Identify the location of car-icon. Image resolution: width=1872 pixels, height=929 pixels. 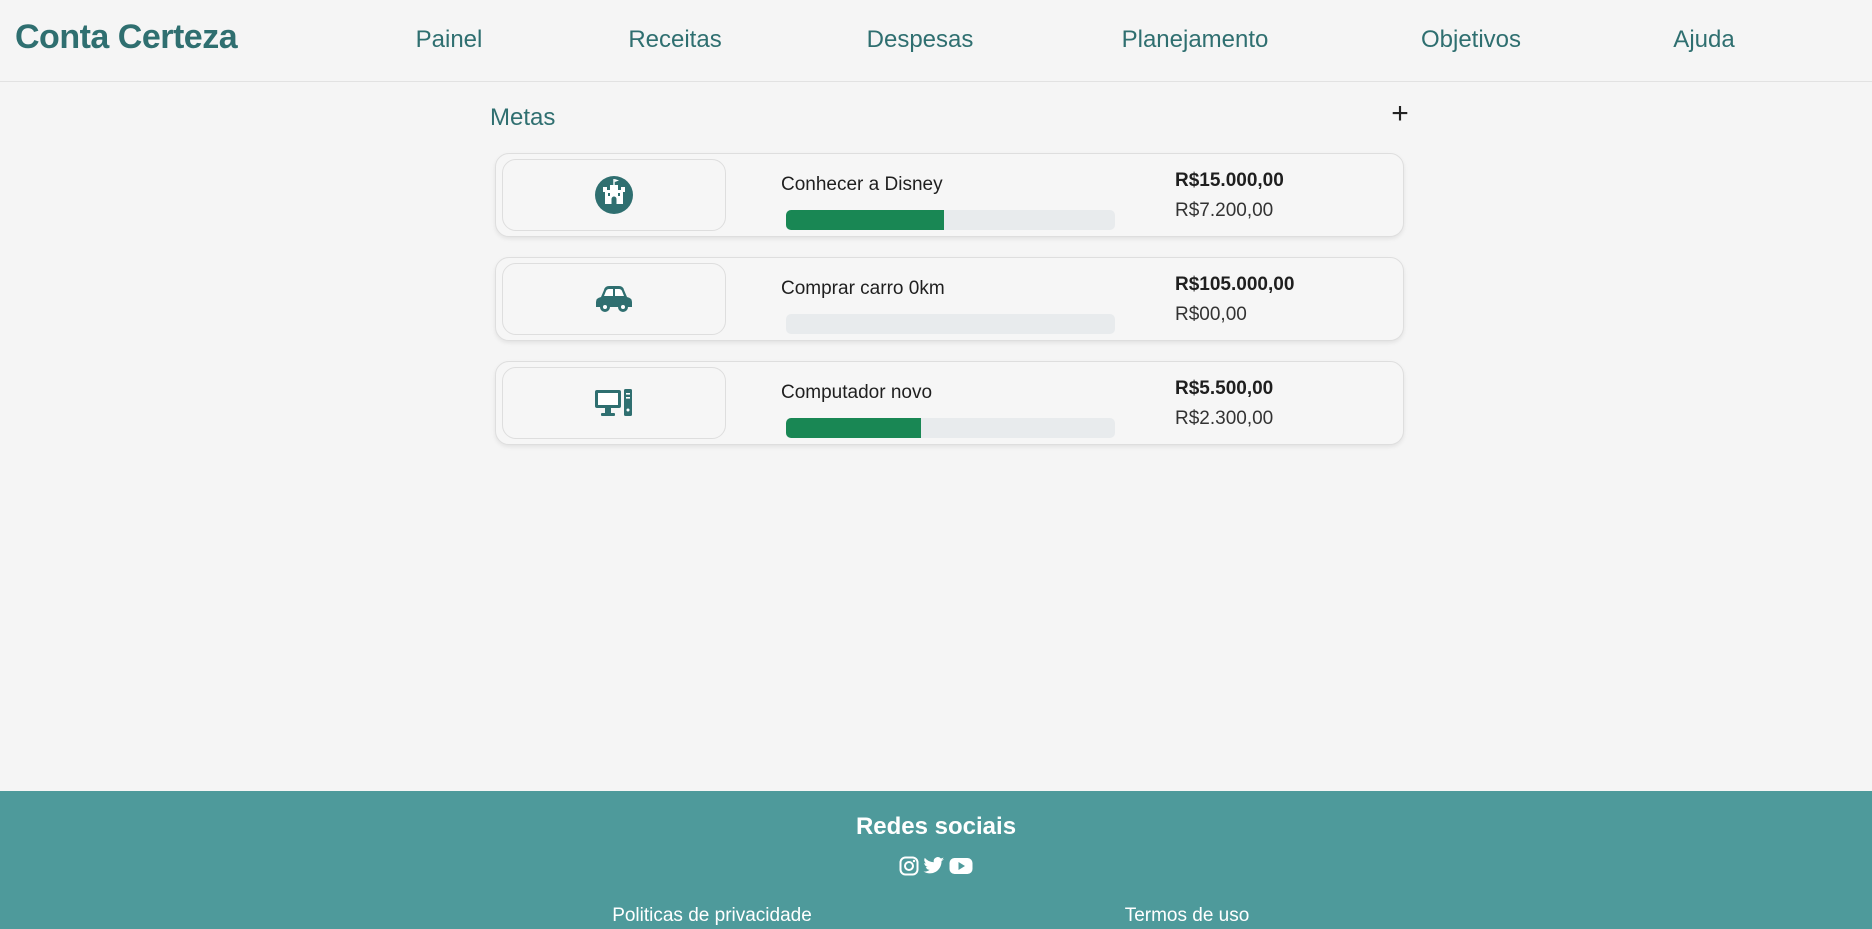
(614, 299).